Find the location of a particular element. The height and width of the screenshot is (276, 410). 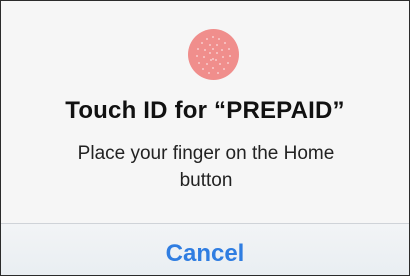

cancel-button-label: Cancel is located at coordinates (205, 253).